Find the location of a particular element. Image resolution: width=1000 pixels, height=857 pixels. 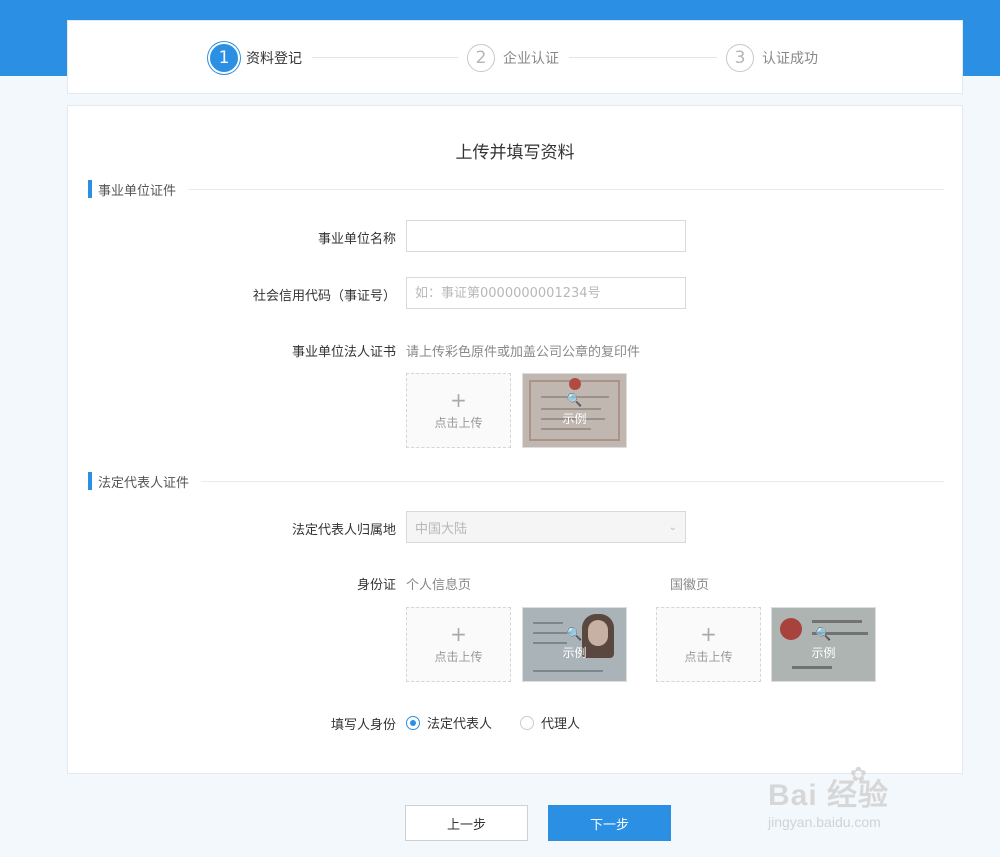

credit-code-label: 社会信用代码（事证号） is located at coordinates (324, 296).